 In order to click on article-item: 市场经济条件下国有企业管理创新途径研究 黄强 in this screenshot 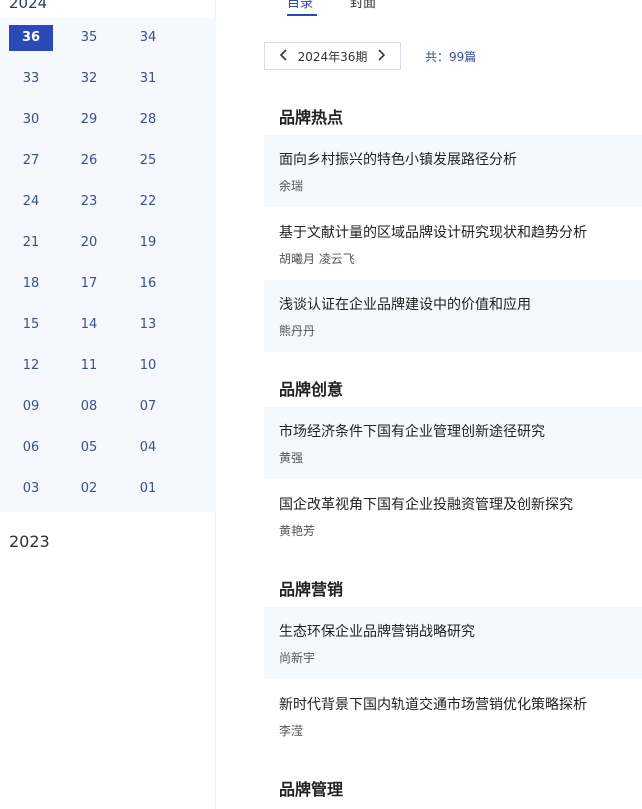, I will do `click(453, 443)`.